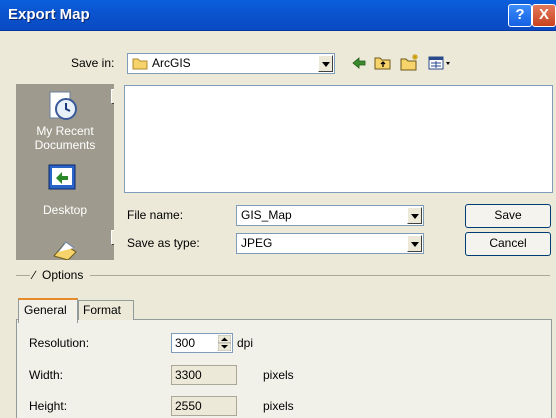  I want to click on tab-format: Format, so click(106, 310).